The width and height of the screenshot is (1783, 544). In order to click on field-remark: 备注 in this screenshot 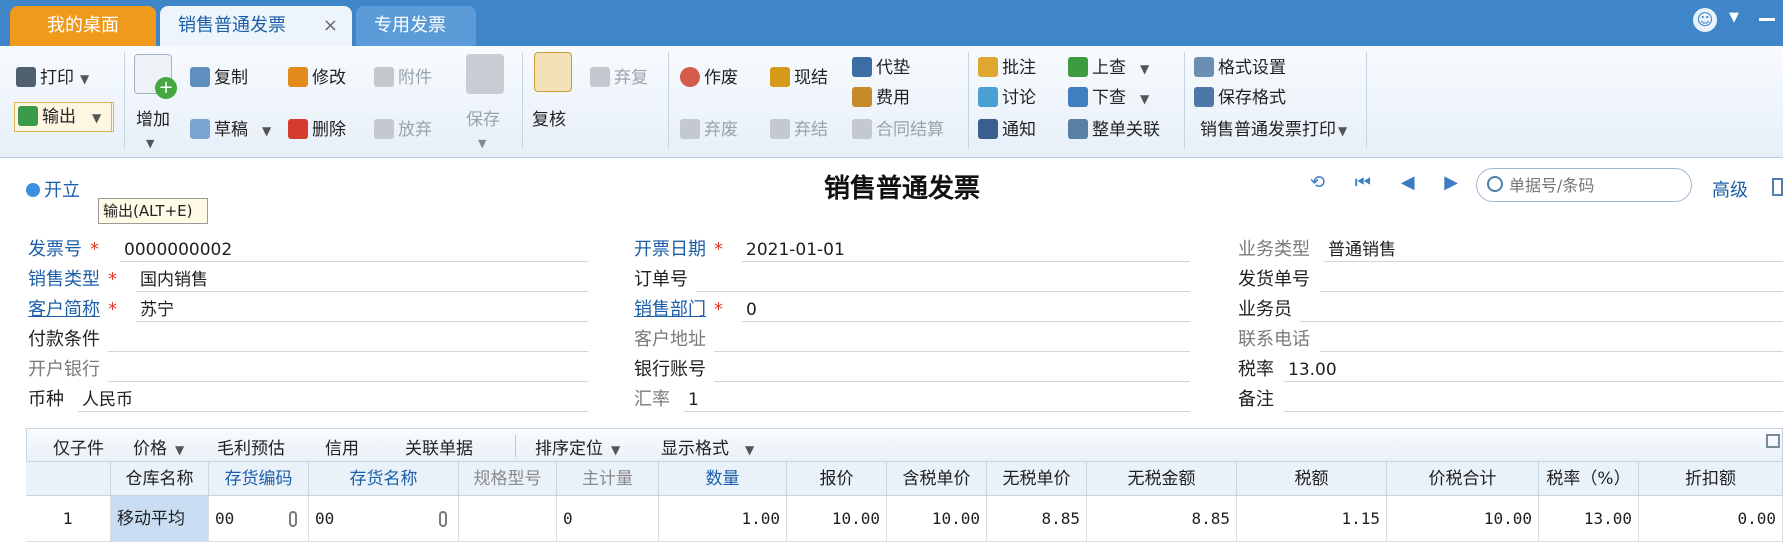, I will do `click(1510, 400)`.